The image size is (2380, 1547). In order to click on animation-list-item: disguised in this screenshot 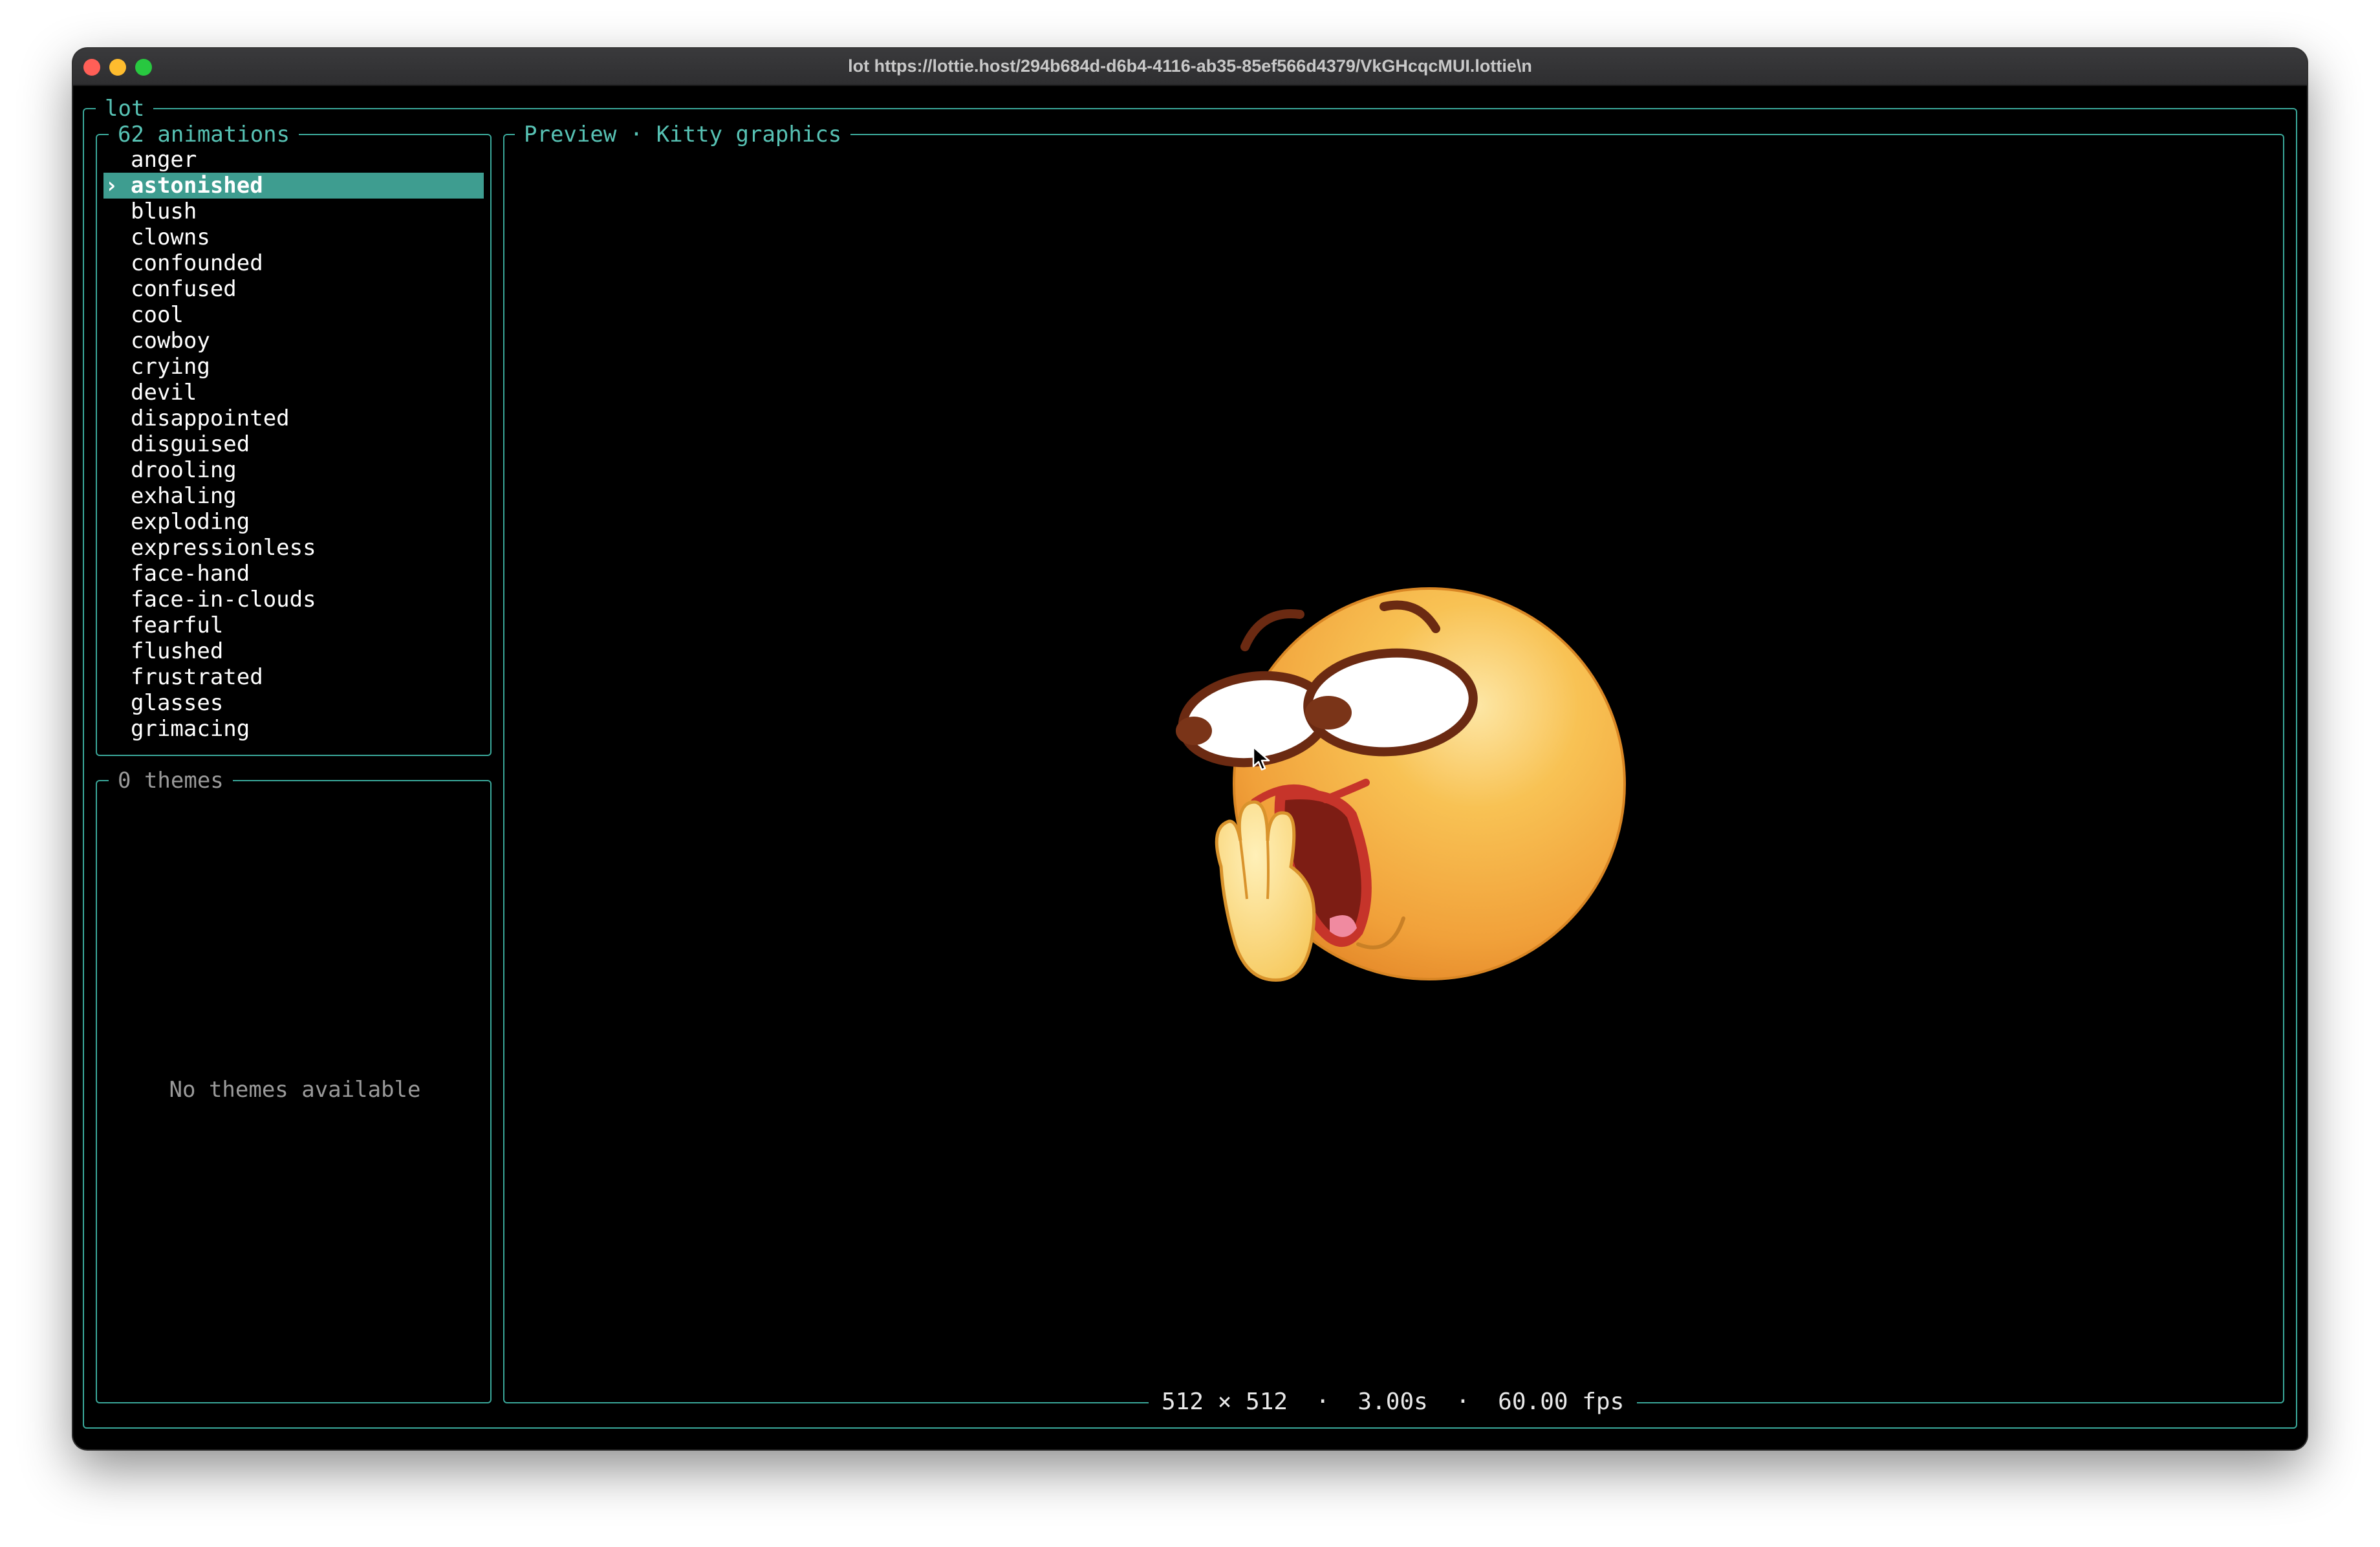, I will do `click(293, 444)`.